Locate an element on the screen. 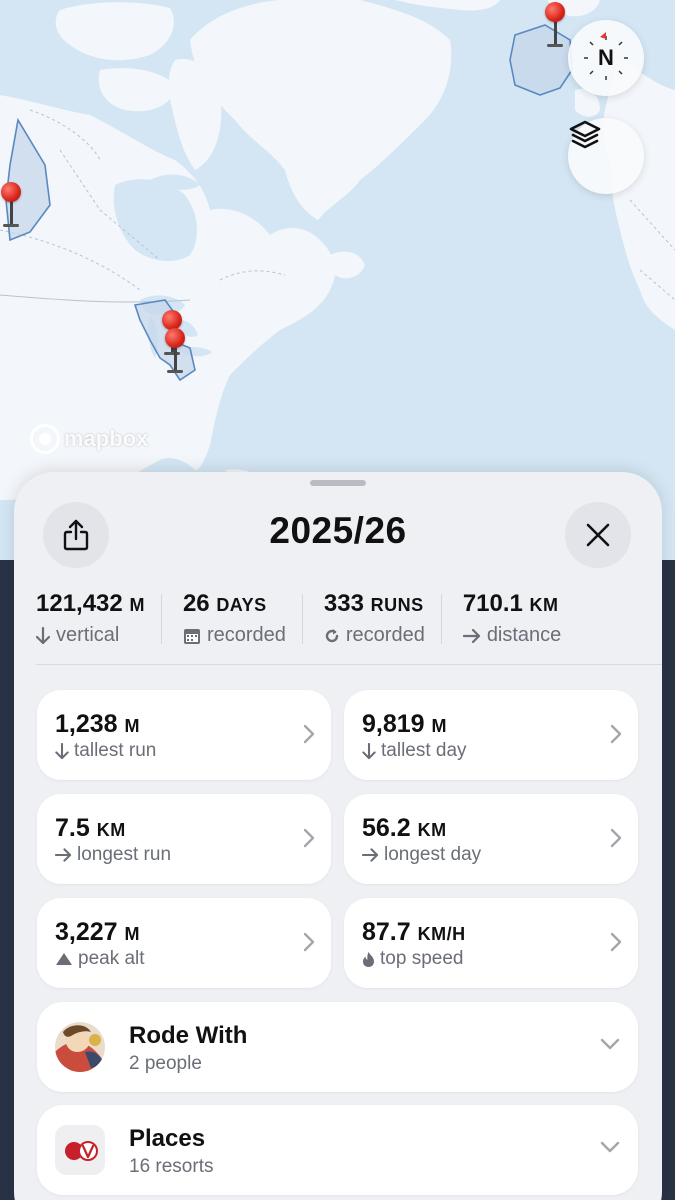 This screenshot has height=1200, width=675. stat-card-longest-run: 7.5 KM longest run is located at coordinates (184, 839).